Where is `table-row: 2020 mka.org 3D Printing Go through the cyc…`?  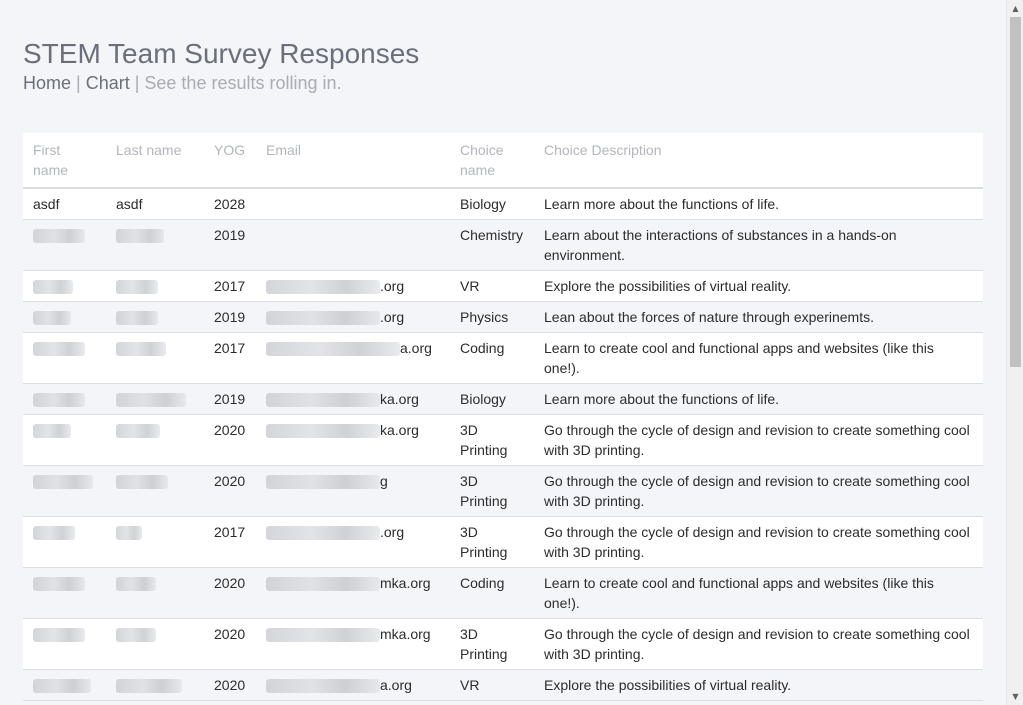 table-row: 2020 mka.org 3D Printing Go through the cyc… is located at coordinates (503, 644).